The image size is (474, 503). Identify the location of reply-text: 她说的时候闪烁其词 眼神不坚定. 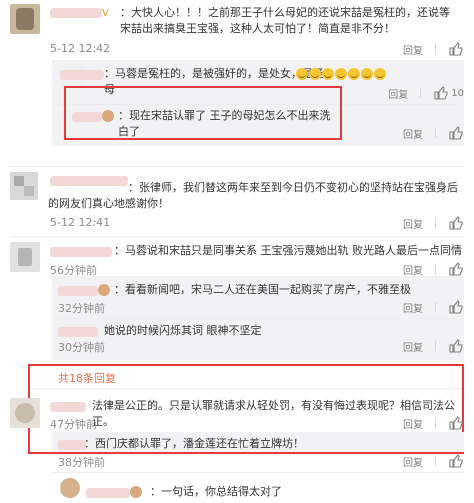
(183, 330).